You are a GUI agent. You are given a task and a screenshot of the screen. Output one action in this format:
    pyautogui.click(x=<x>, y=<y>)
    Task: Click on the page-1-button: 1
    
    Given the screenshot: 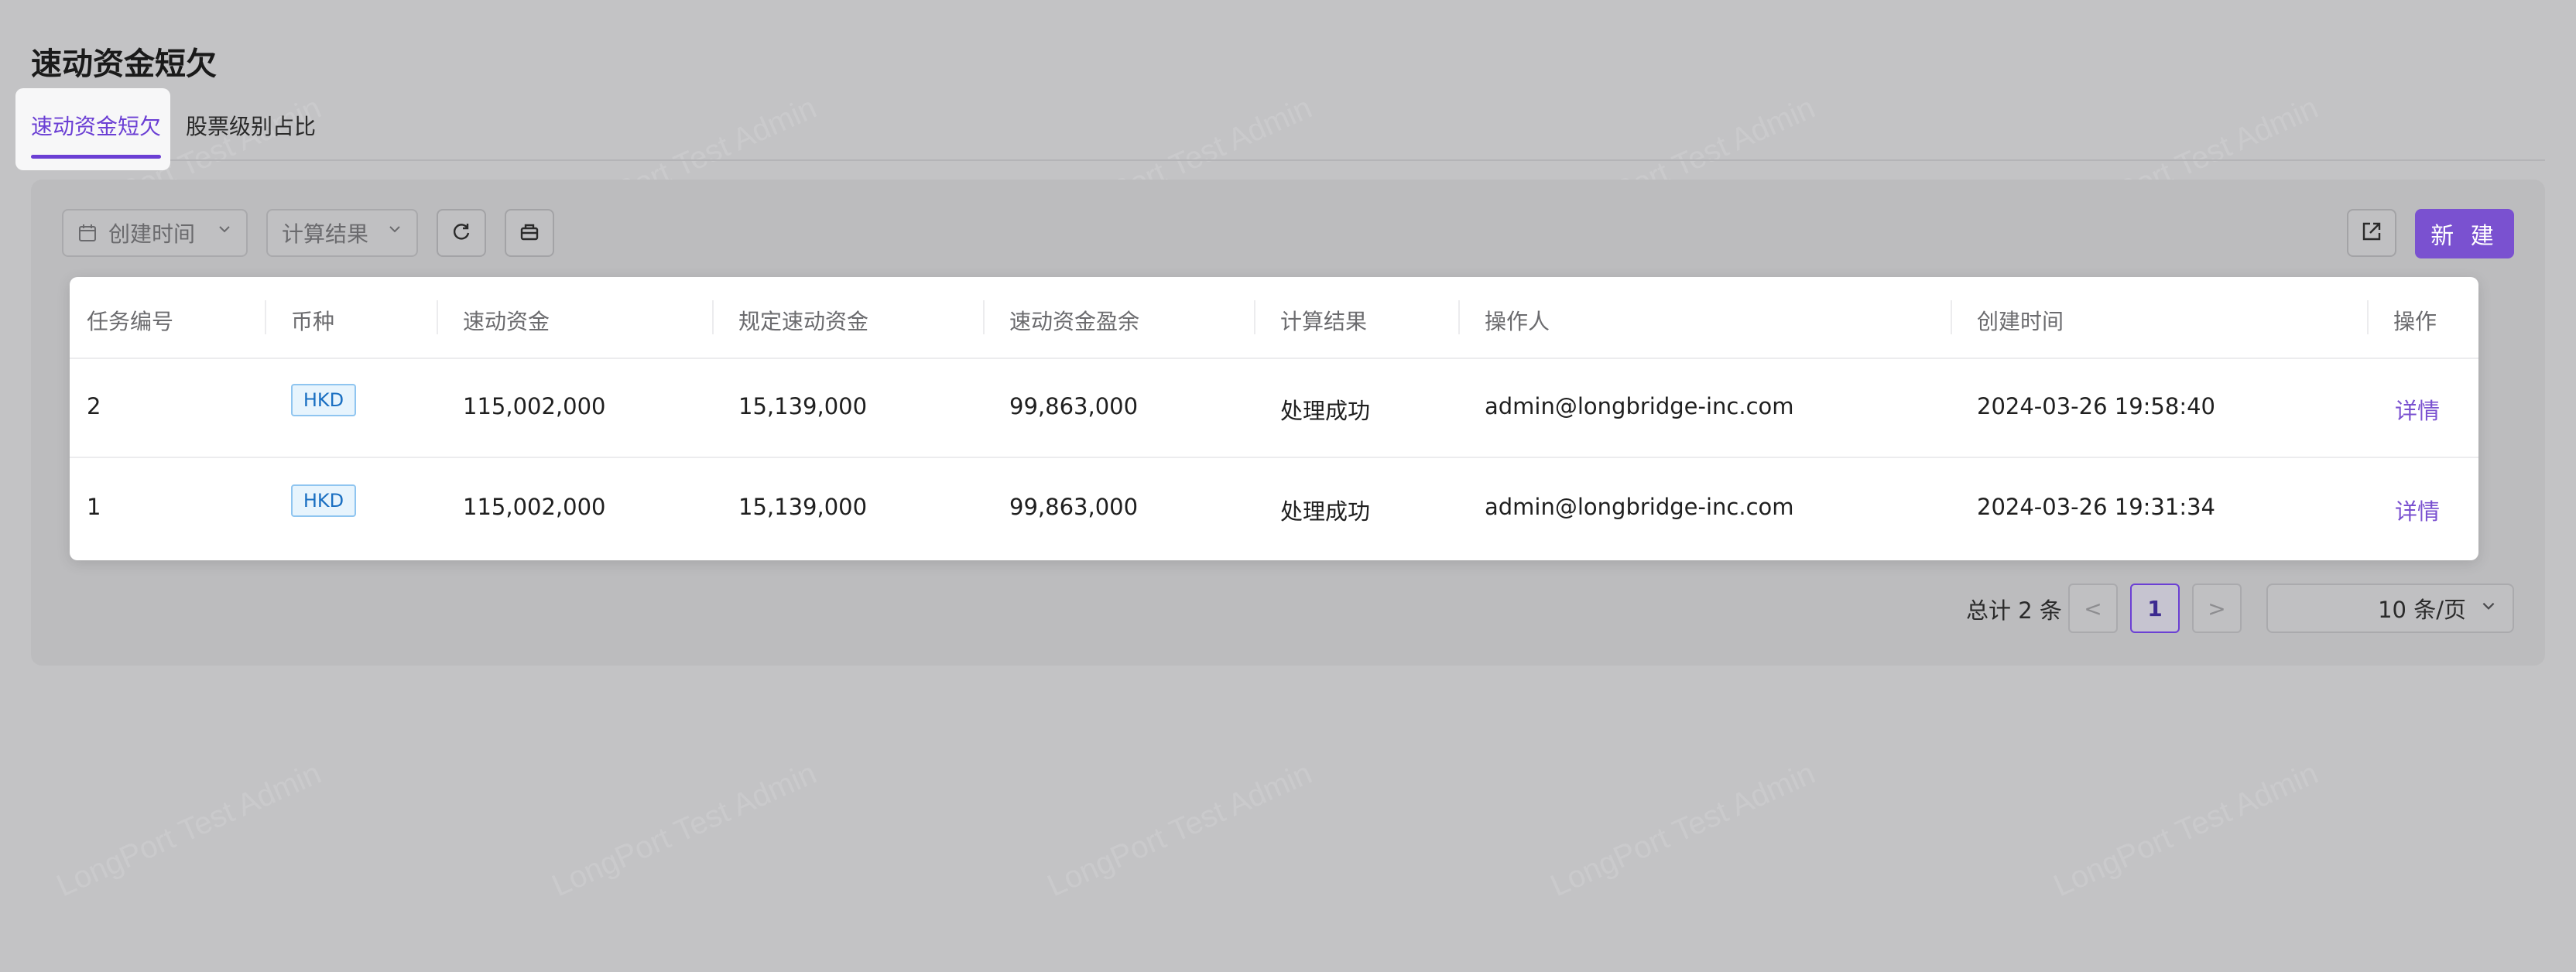 What is the action you would take?
    pyautogui.click(x=2155, y=608)
    